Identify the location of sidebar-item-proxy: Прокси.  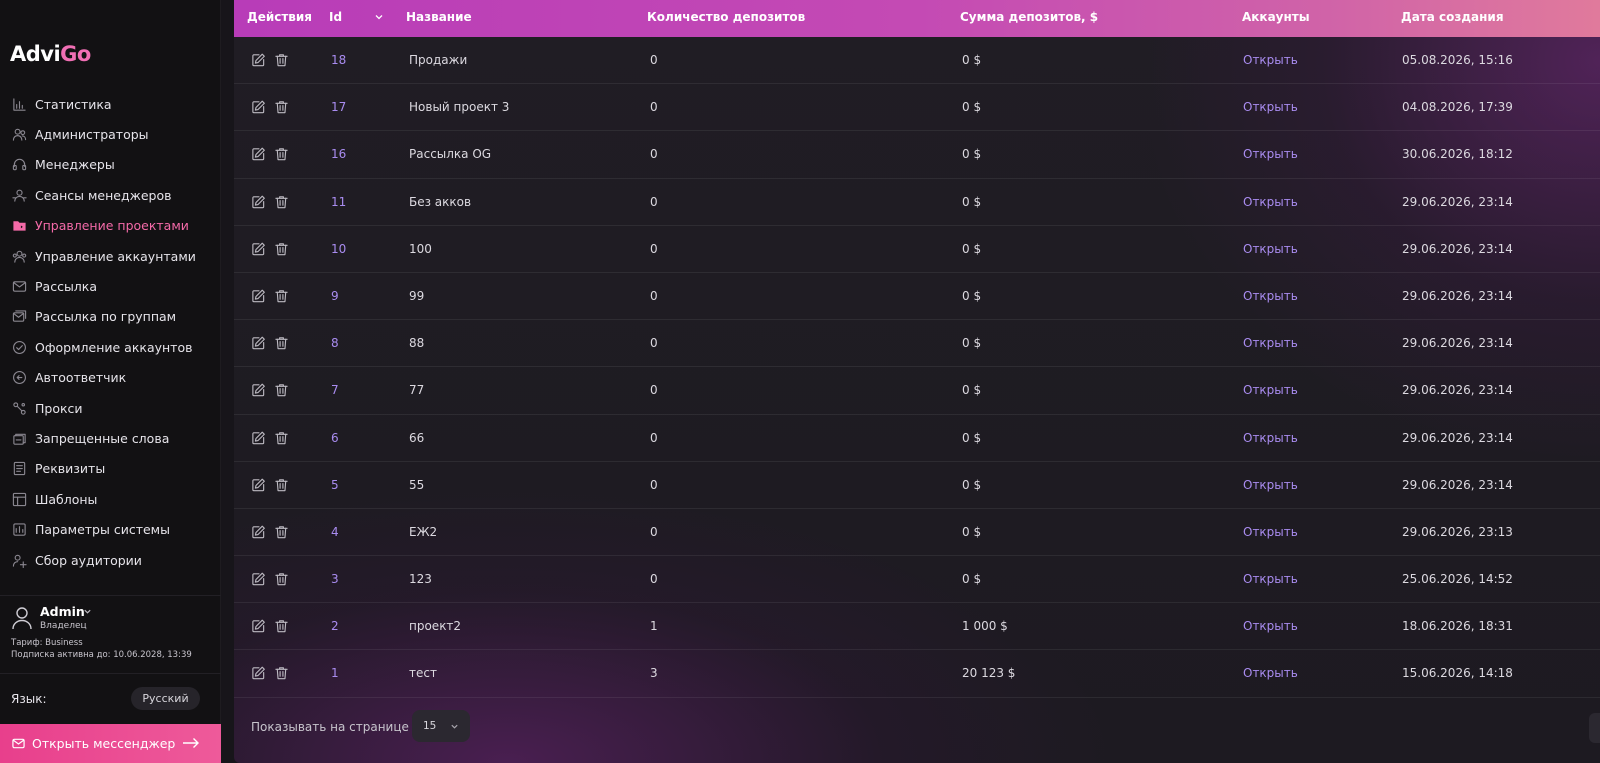
(110, 408).